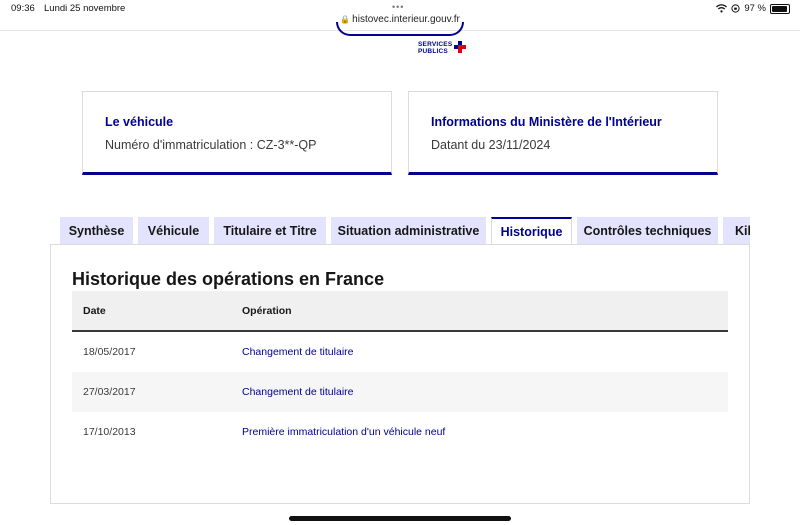 The height and width of the screenshot is (525, 800). Describe the element at coordinates (211, 145) in the screenshot. I see `registration-number: Numéro d'immatriculation : CZ-3**-QP` at that location.